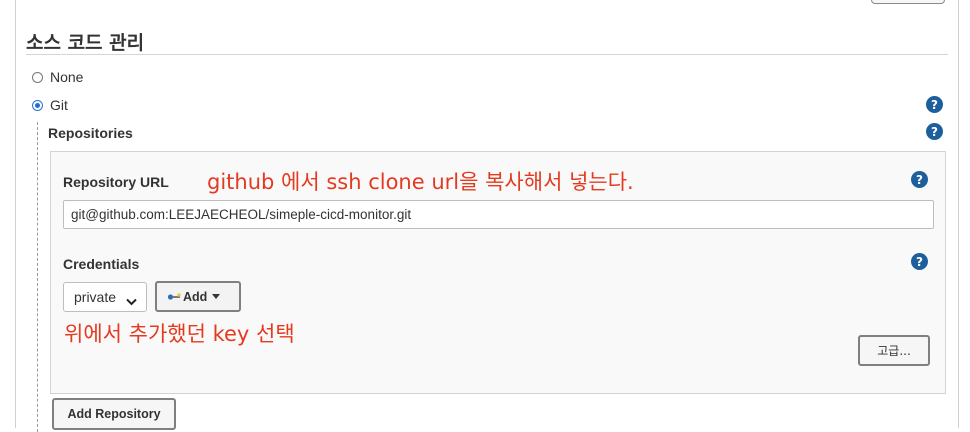 The image size is (970, 432). I want to click on repository-url-label: Repository URL, so click(116, 182).